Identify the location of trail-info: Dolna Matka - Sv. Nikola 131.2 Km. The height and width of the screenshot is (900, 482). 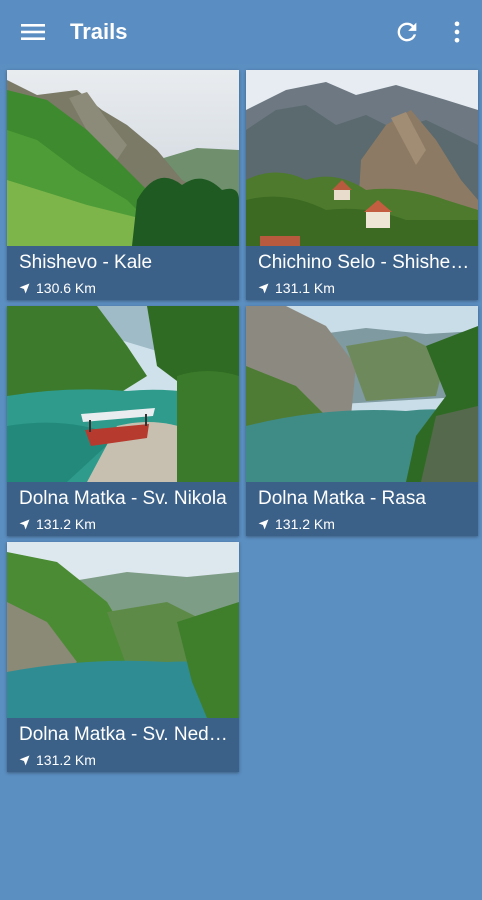
(123, 509).